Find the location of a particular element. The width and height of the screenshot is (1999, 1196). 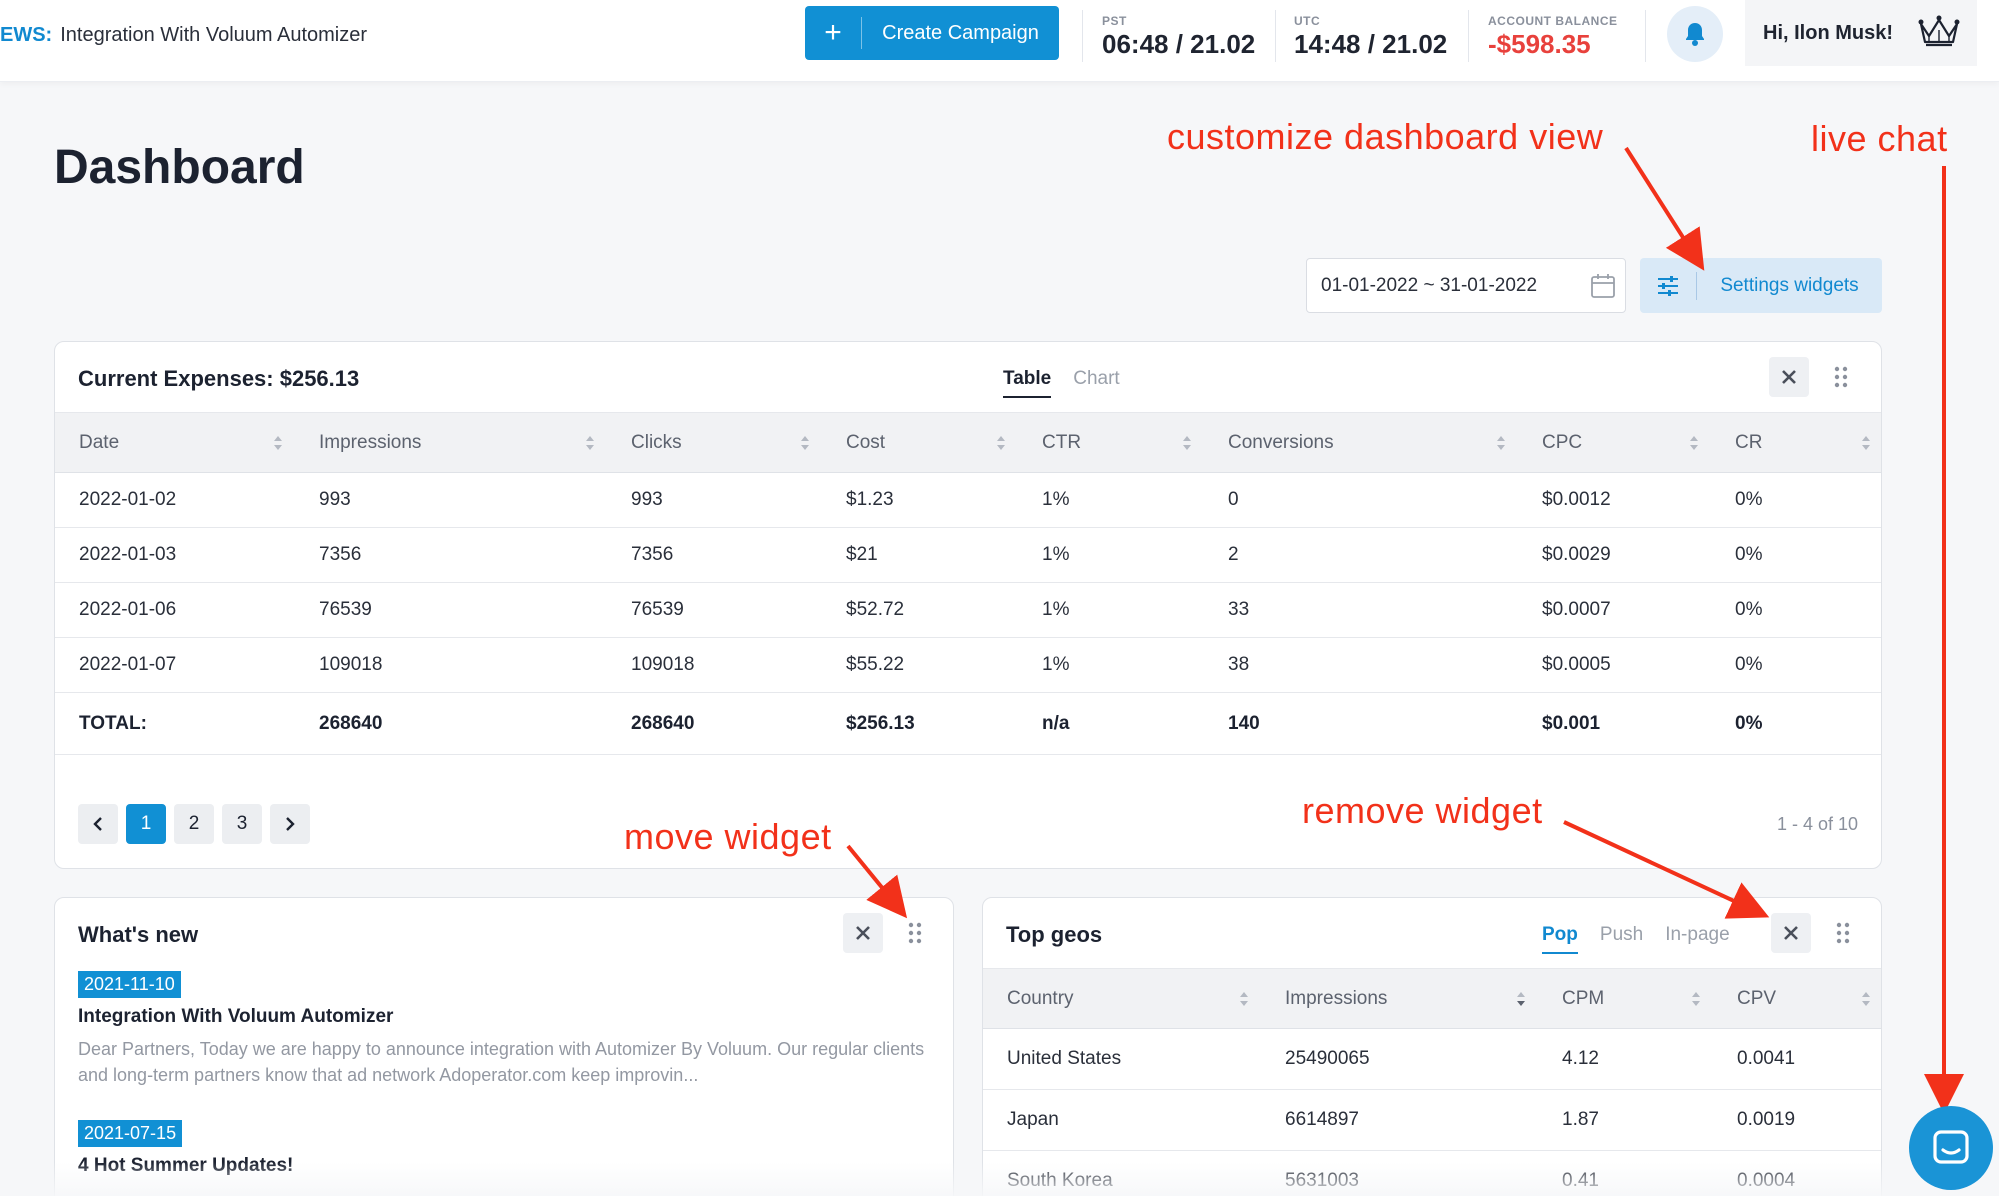

table-cell: $21 is located at coordinates (920, 555).